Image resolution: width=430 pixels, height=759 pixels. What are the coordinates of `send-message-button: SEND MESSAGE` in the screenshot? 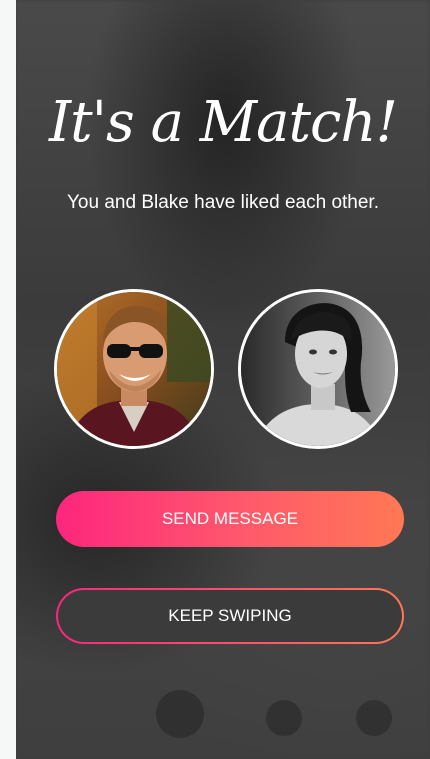 It's located at (230, 519).